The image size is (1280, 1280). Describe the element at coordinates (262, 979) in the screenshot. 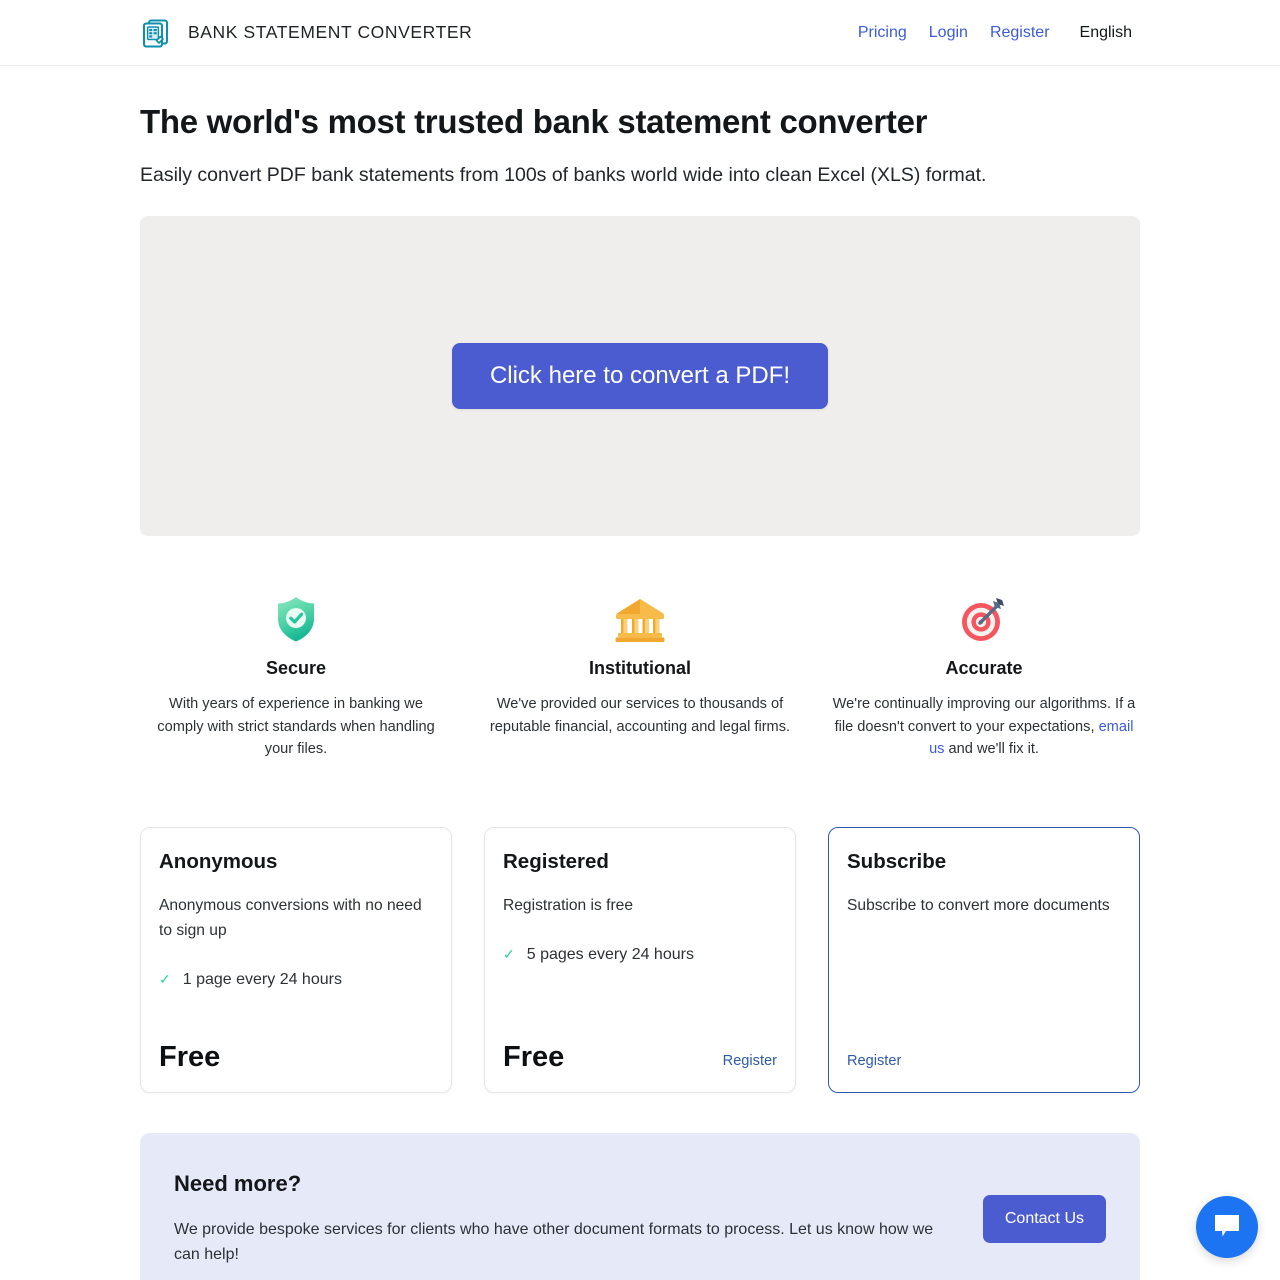

I see `plan-feature-label: 1 page every 24 hours` at that location.